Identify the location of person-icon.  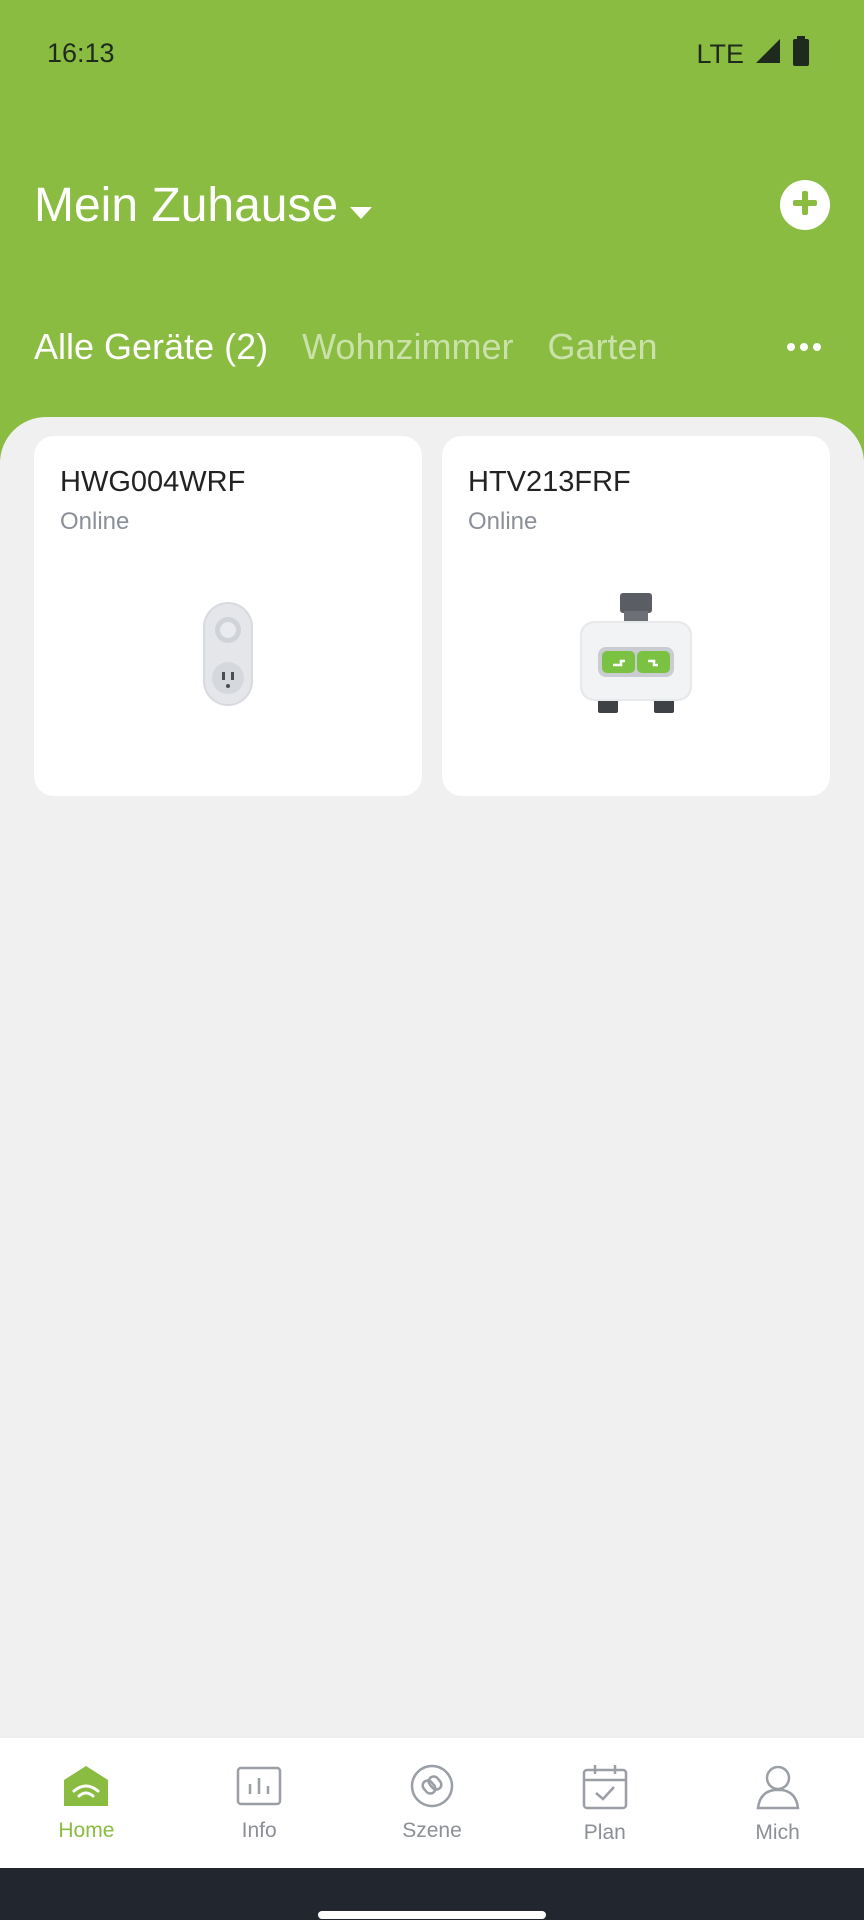
(778, 1789).